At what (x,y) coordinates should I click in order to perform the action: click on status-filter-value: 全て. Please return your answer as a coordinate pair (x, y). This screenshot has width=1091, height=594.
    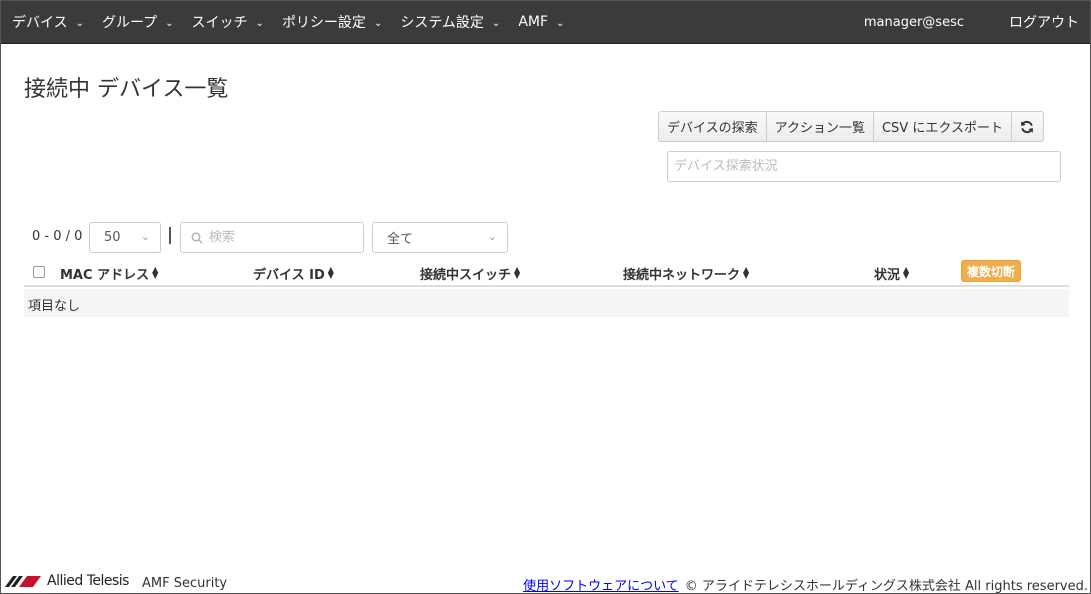
    Looking at the image, I should click on (400, 239).